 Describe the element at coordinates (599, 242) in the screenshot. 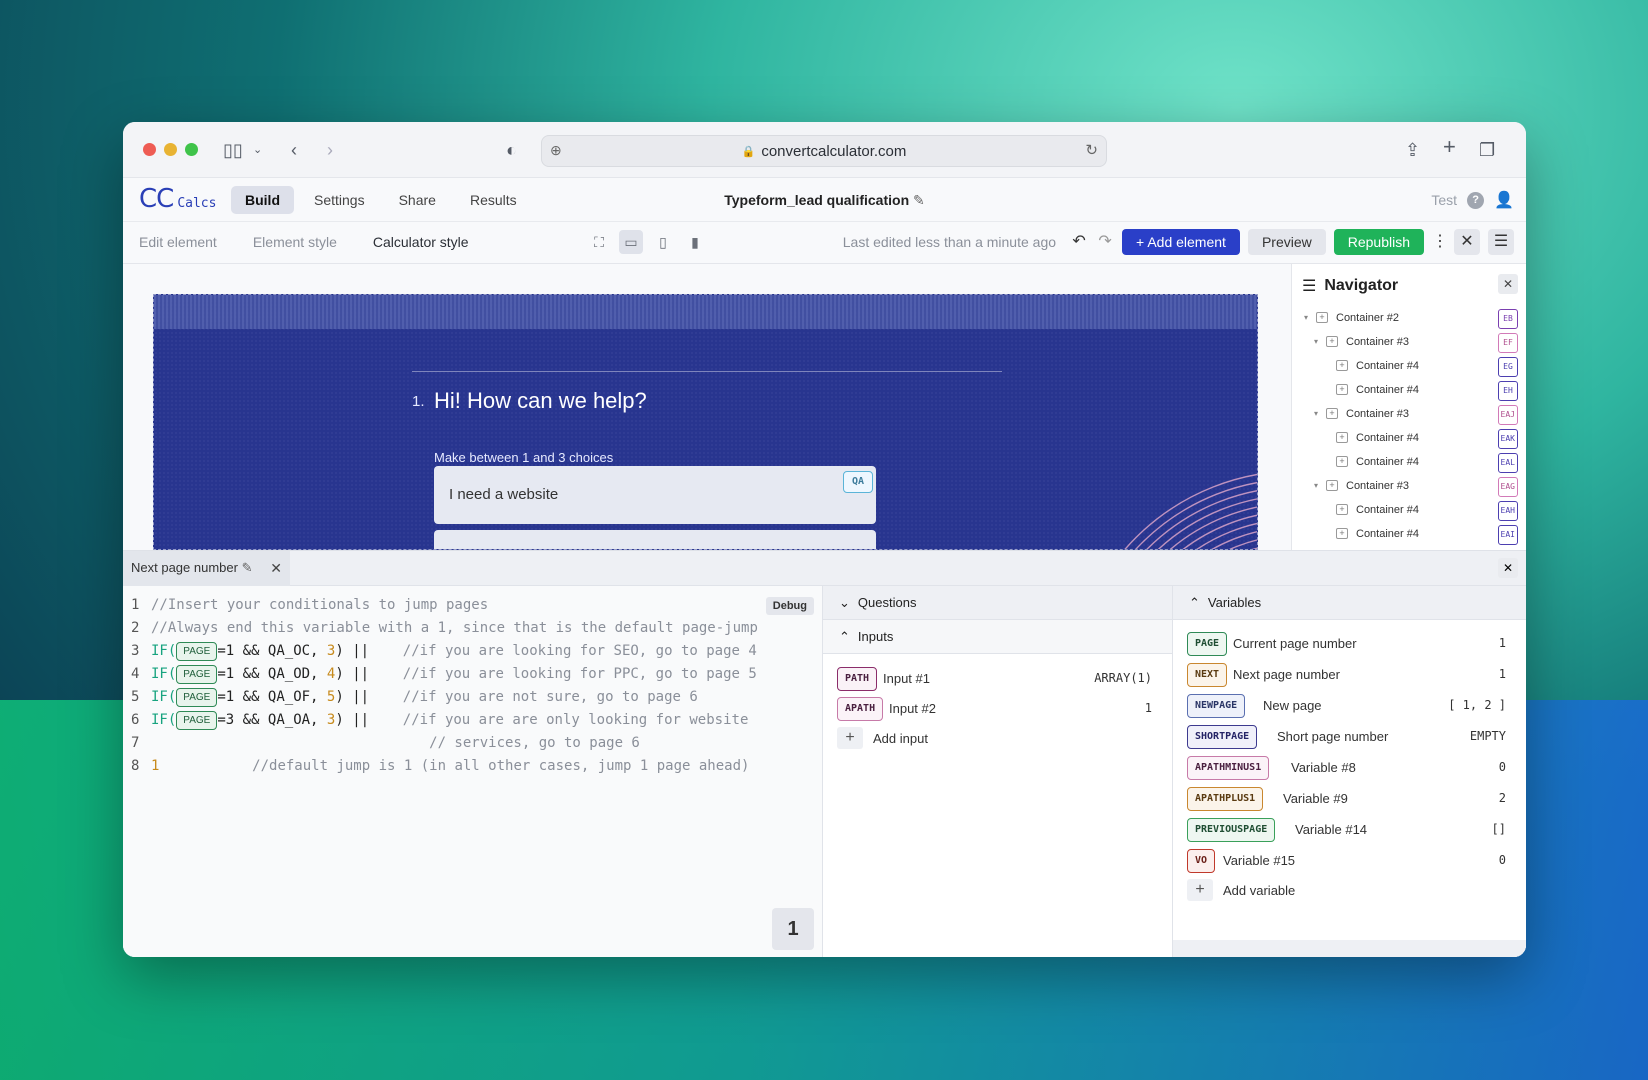

I see `fullscreen-icon: ⛶` at that location.